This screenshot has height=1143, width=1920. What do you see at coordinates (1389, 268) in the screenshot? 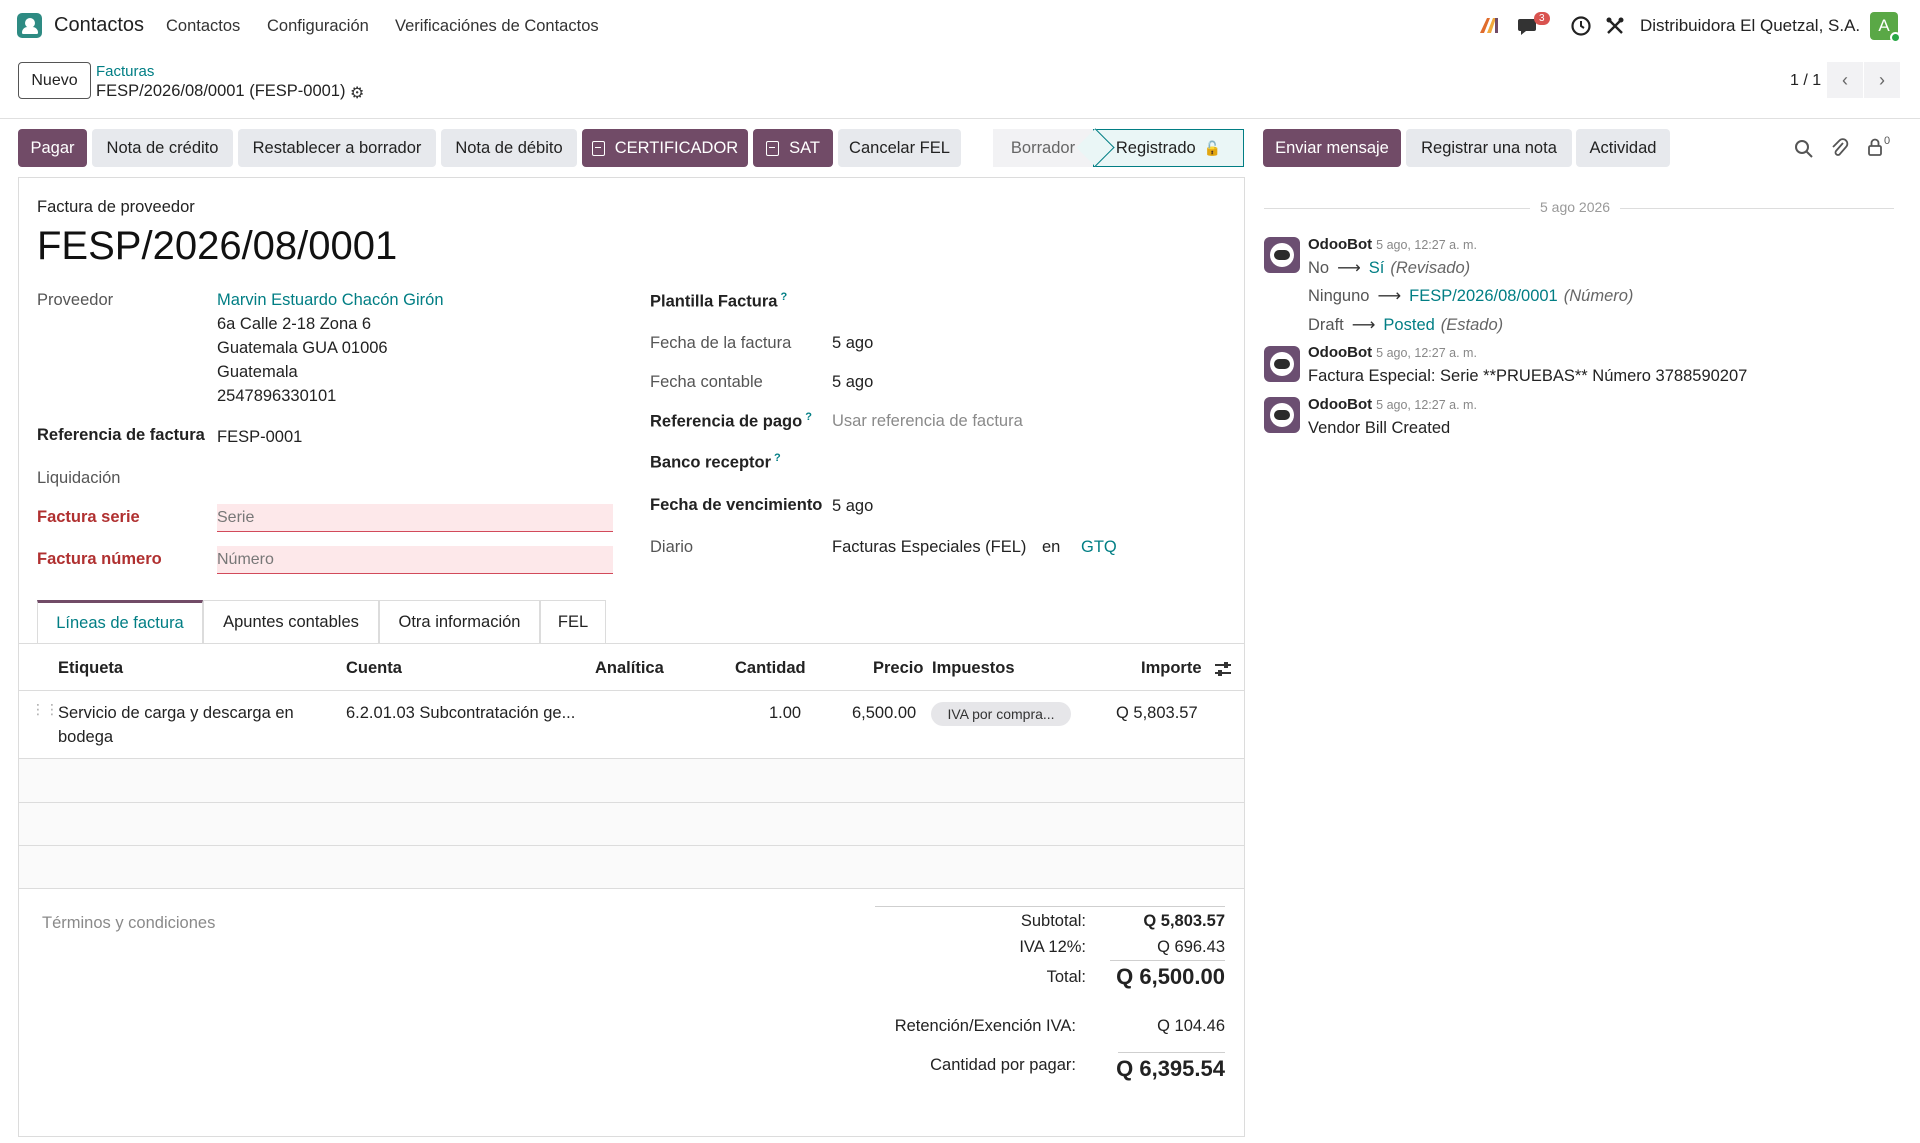
I see `tracking-change: No ⟶ Sí (Revisado)` at bounding box center [1389, 268].